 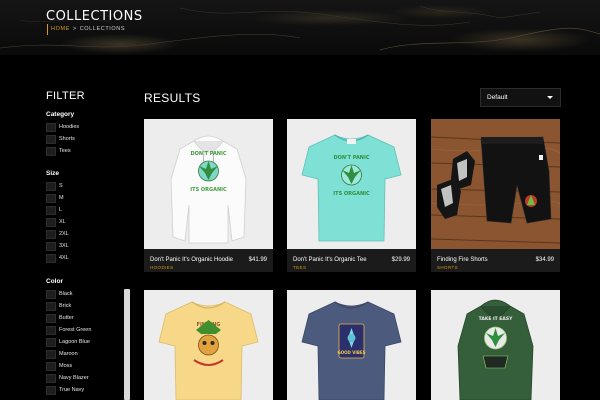 What do you see at coordinates (299, 267) in the screenshot?
I see `product-category: TEES` at bounding box center [299, 267].